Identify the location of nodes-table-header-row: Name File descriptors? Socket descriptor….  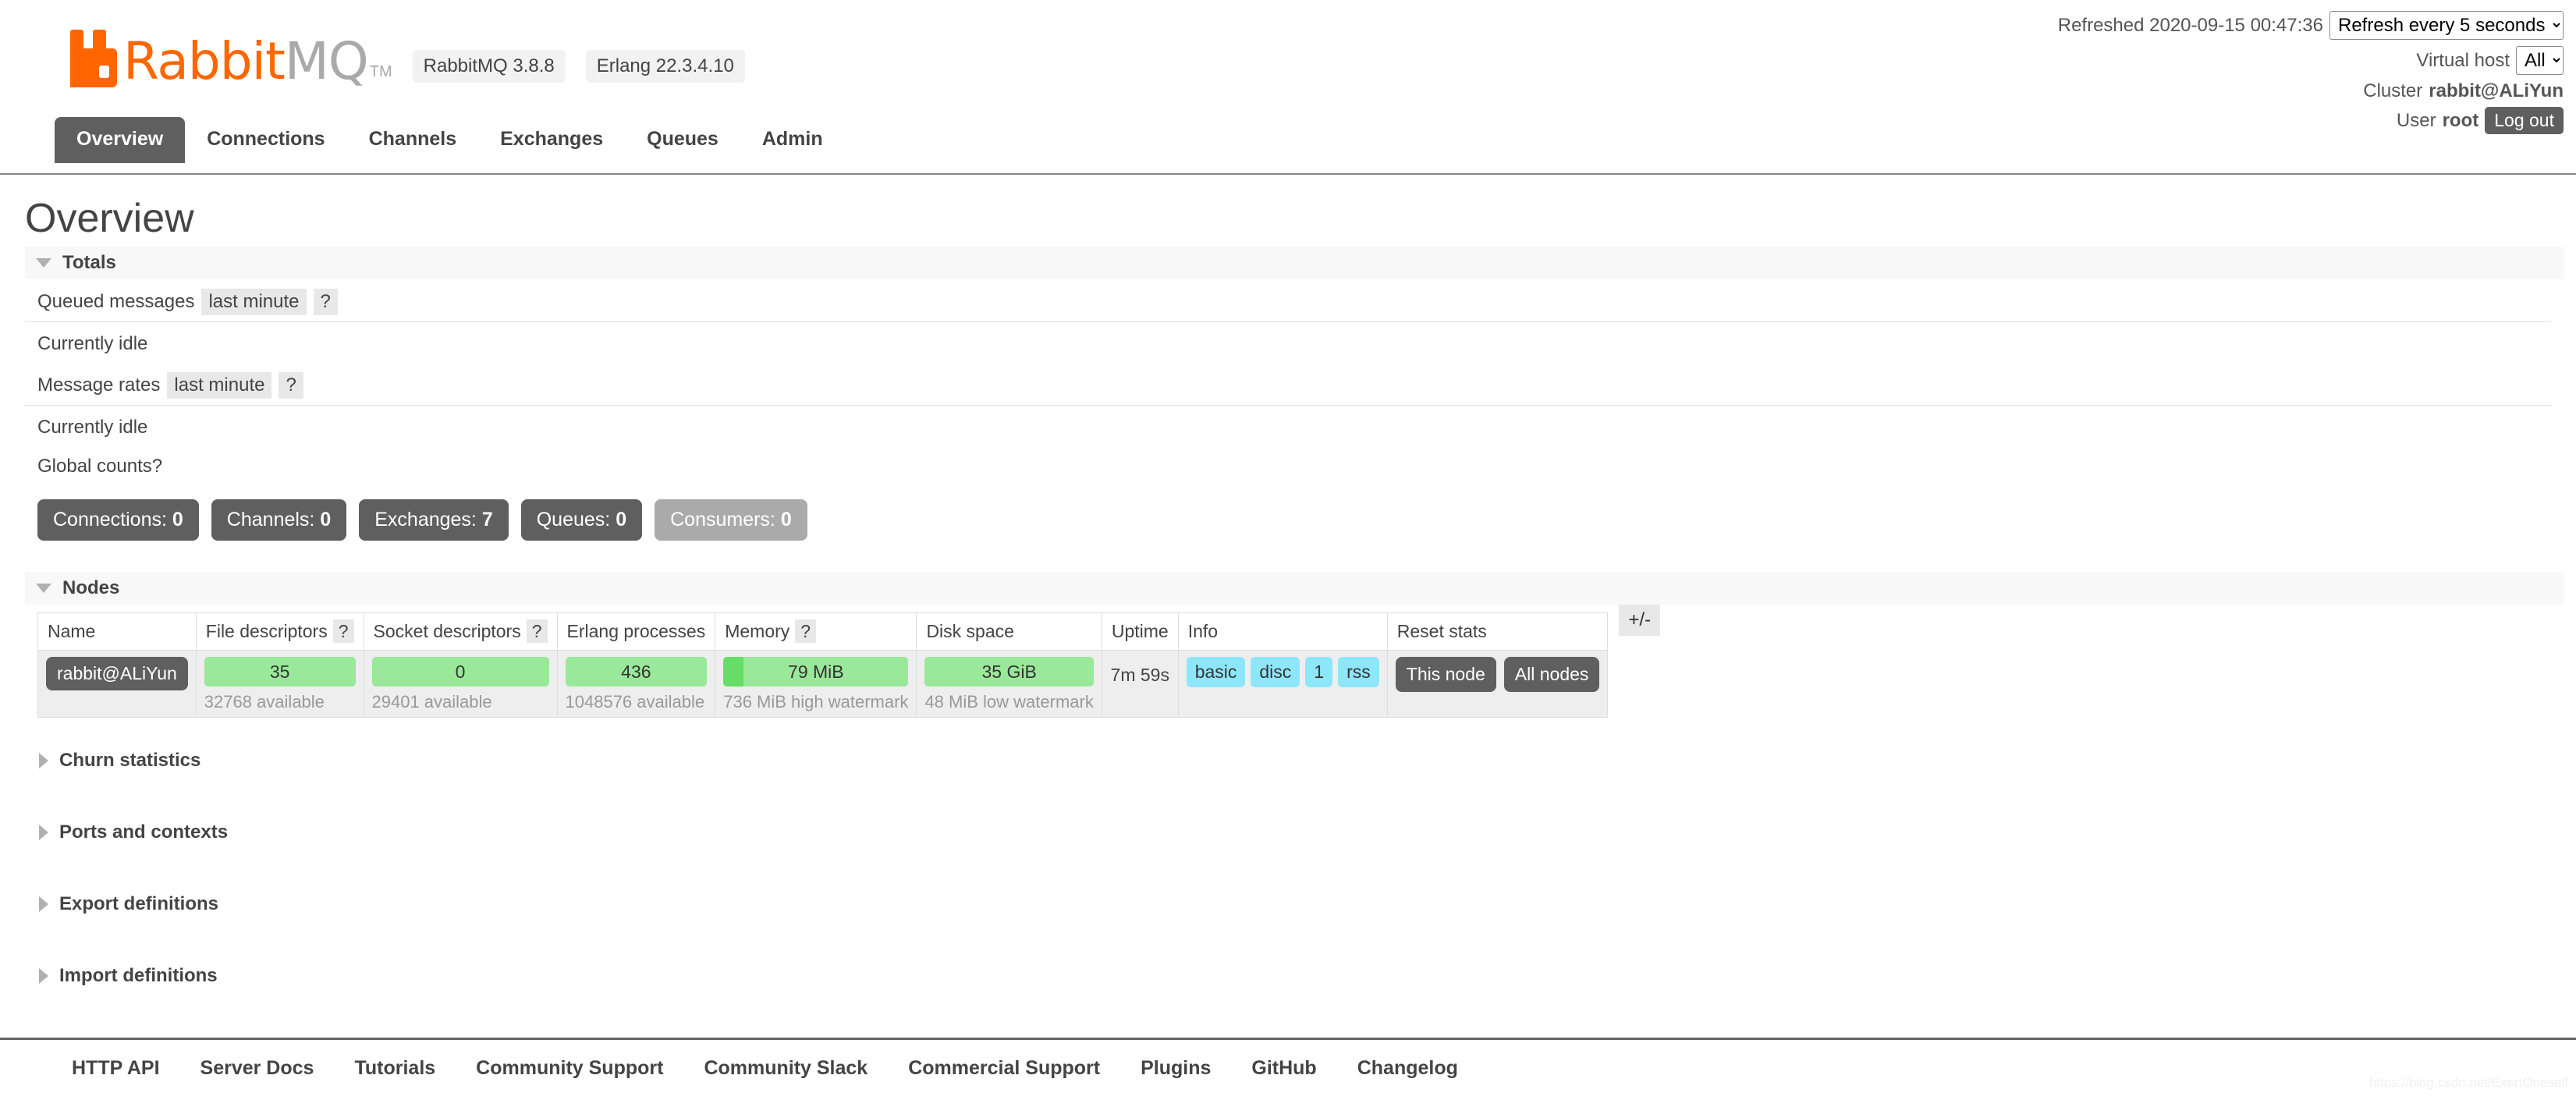
(823, 631).